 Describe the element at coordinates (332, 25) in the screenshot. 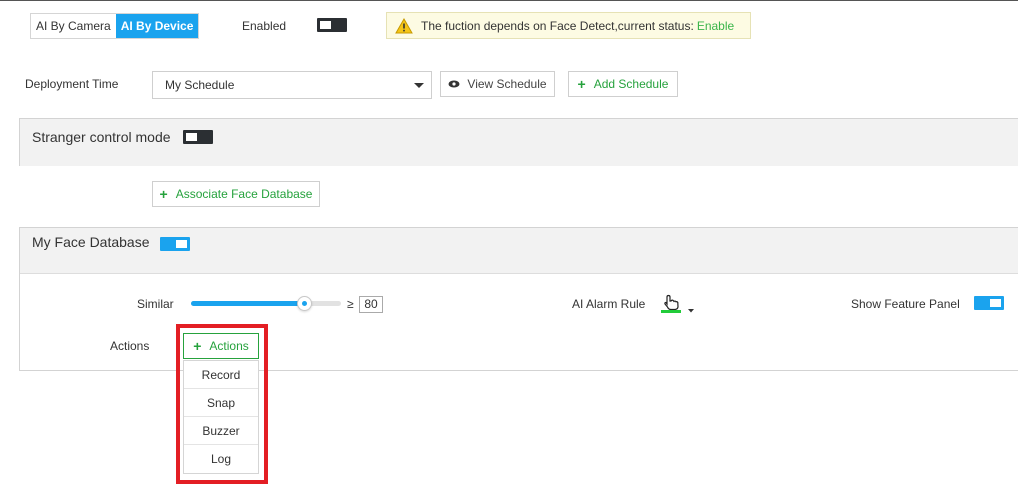

I see `enabled-toggle` at that location.